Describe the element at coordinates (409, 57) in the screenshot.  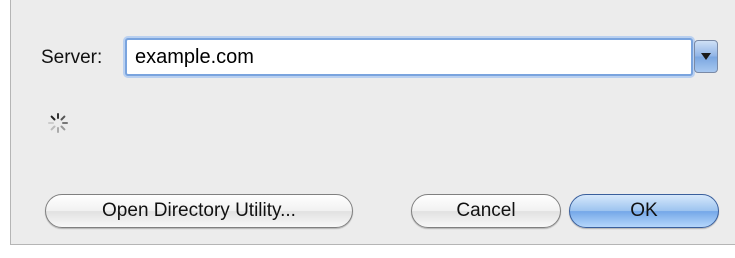
I see `server-input` at that location.